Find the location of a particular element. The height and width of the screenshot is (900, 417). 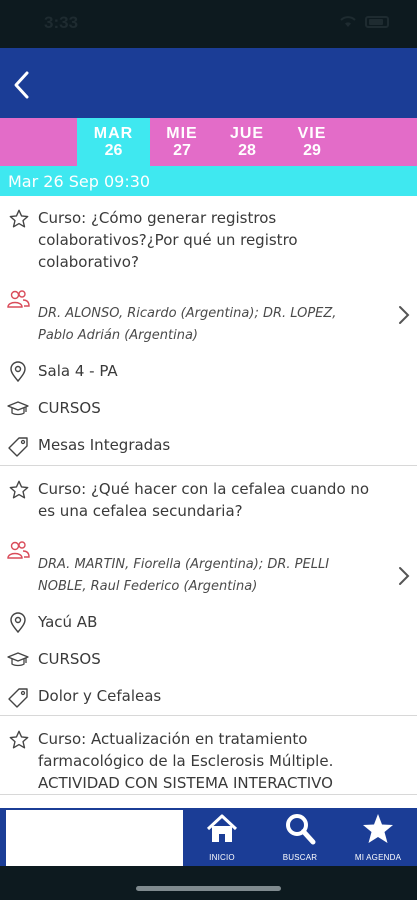

event-room: Sala 4 - PA is located at coordinates (213, 371).